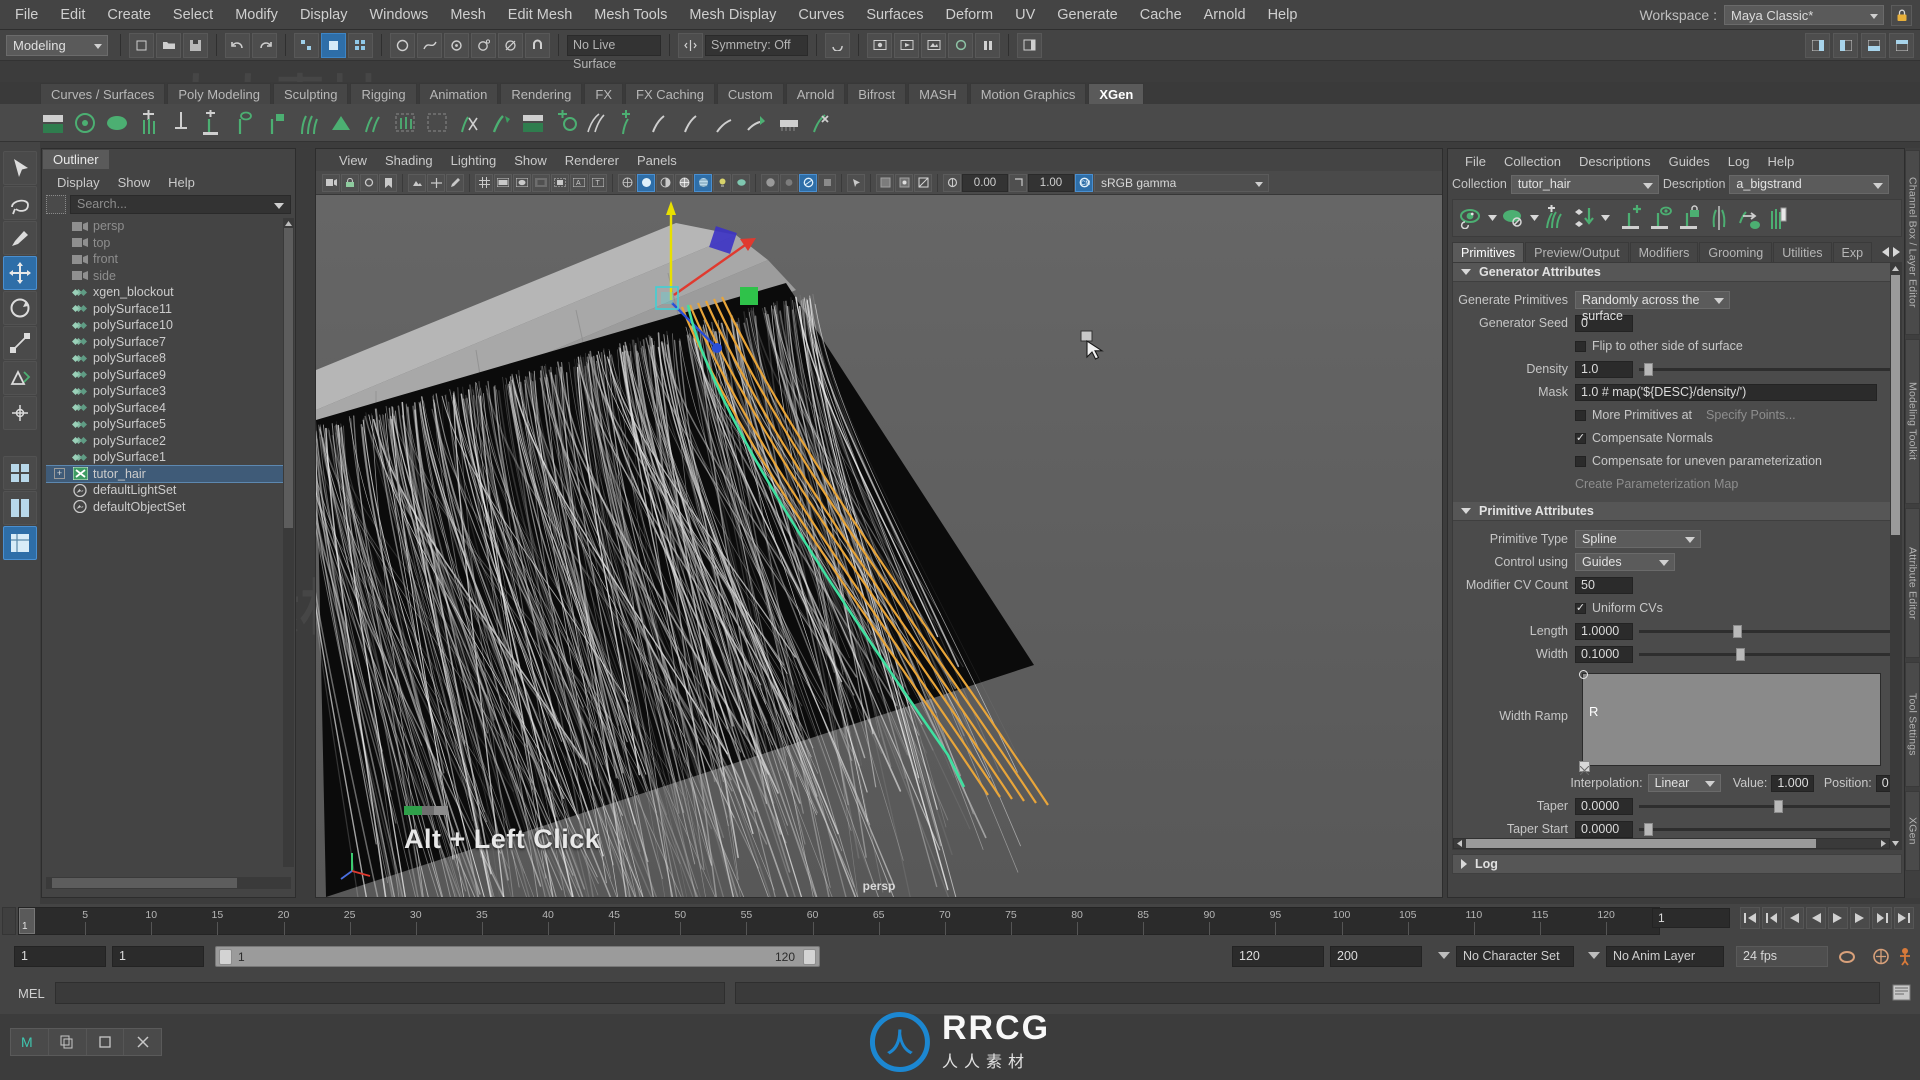 The height and width of the screenshot is (1080, 1920). What do you see at coordinates (1816, 918) in the screenshot?
I see `play-backwards-icon` at bounding box center [1816, 918].